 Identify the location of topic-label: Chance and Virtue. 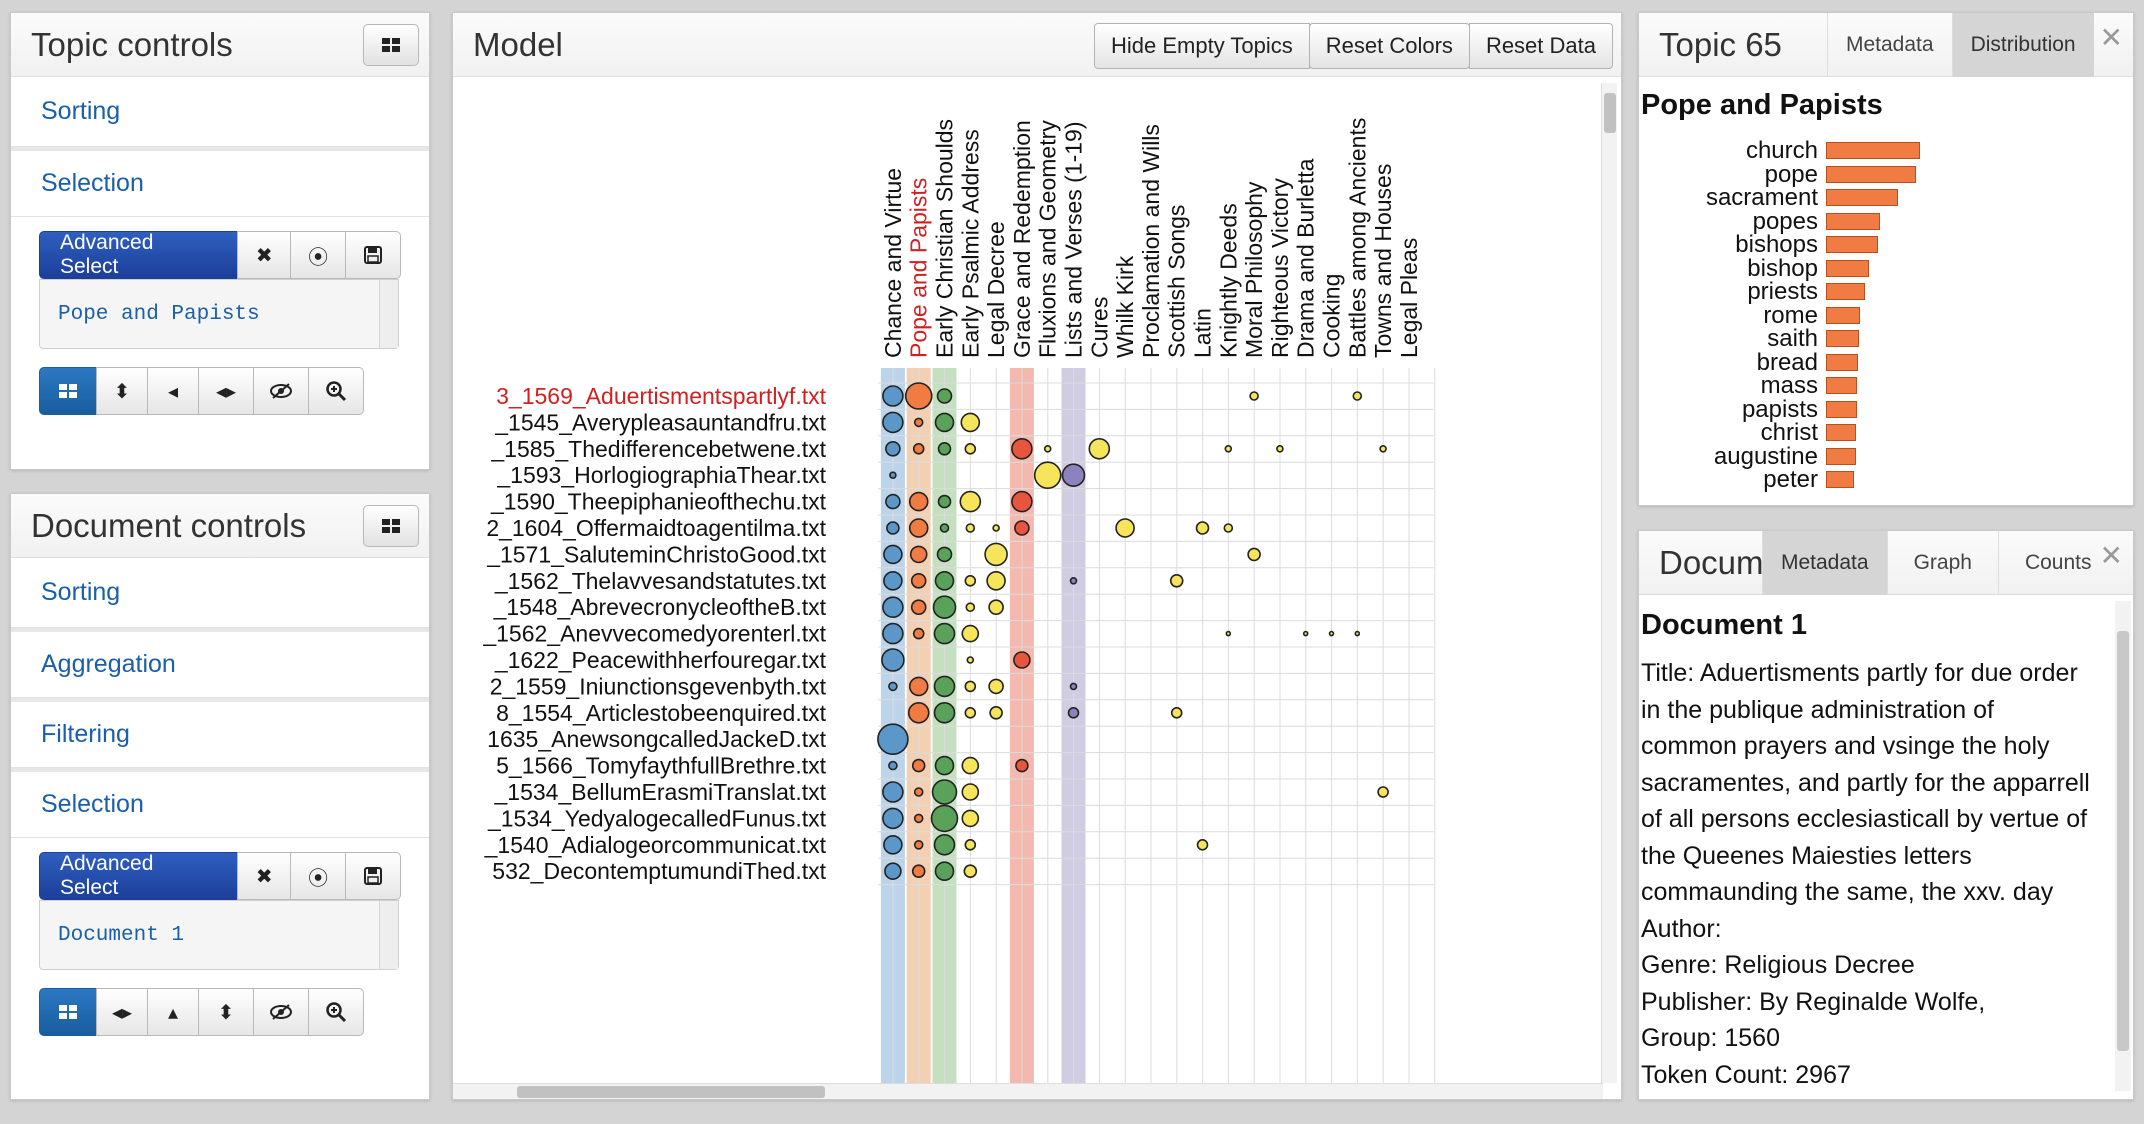
(893, 263).